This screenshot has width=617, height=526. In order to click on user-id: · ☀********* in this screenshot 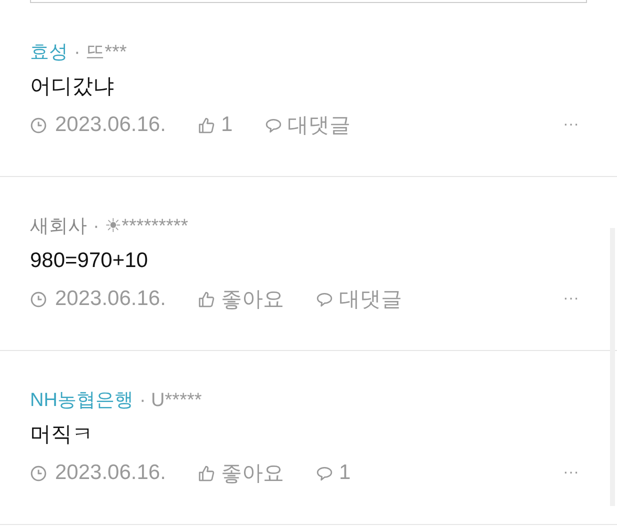, I will do `click(140, 226)`.